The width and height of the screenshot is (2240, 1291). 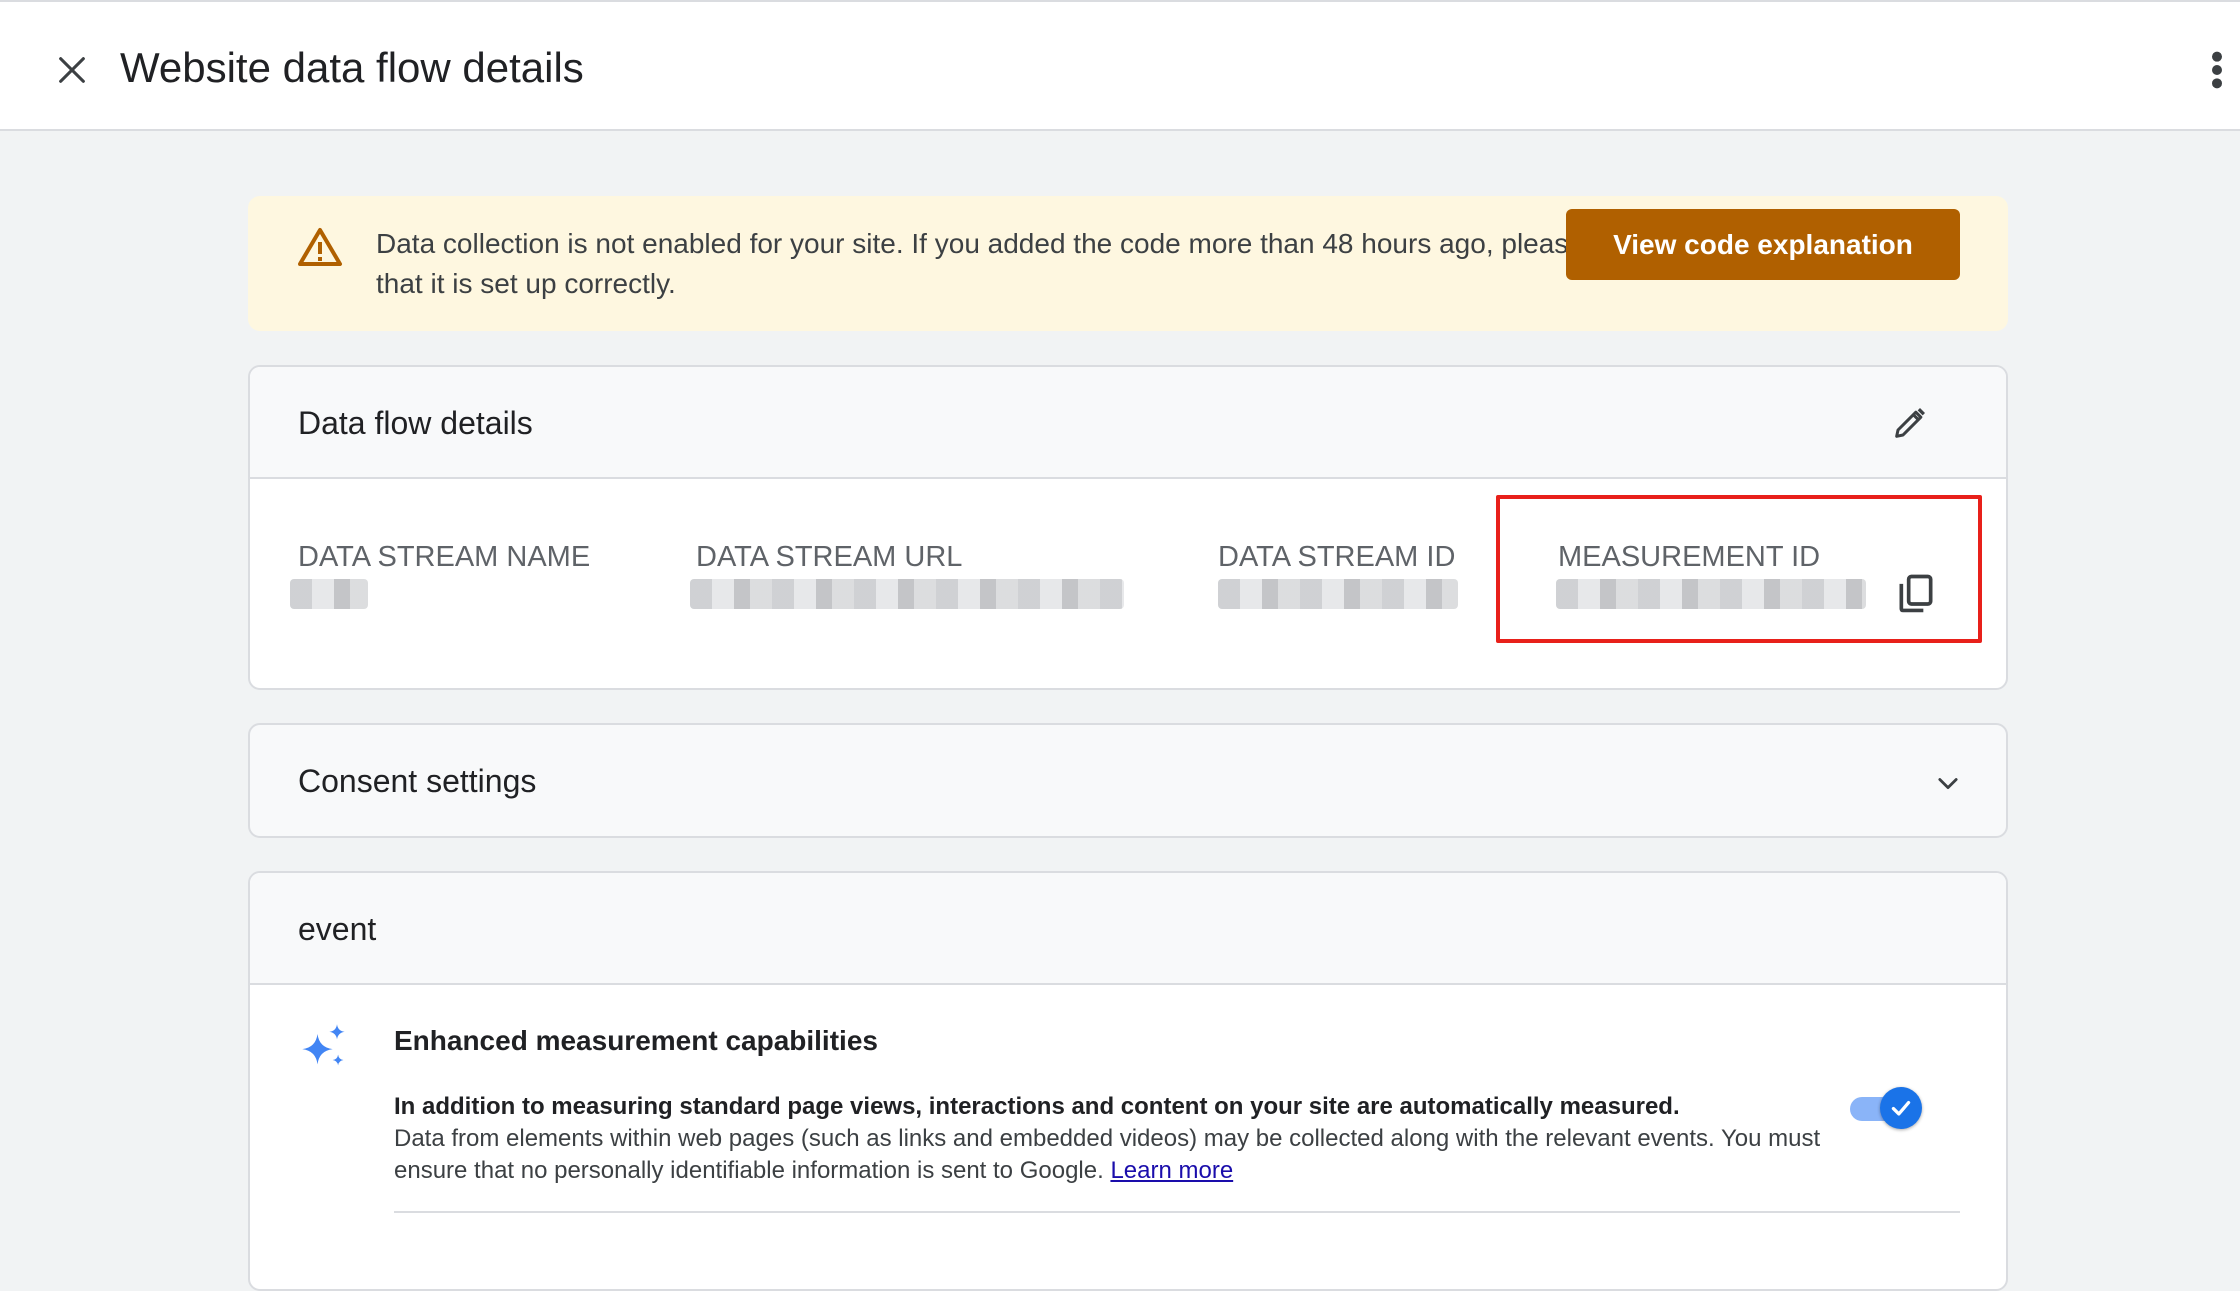 I want to click on edit-pencil-icon, so click(x=1910, y=423).